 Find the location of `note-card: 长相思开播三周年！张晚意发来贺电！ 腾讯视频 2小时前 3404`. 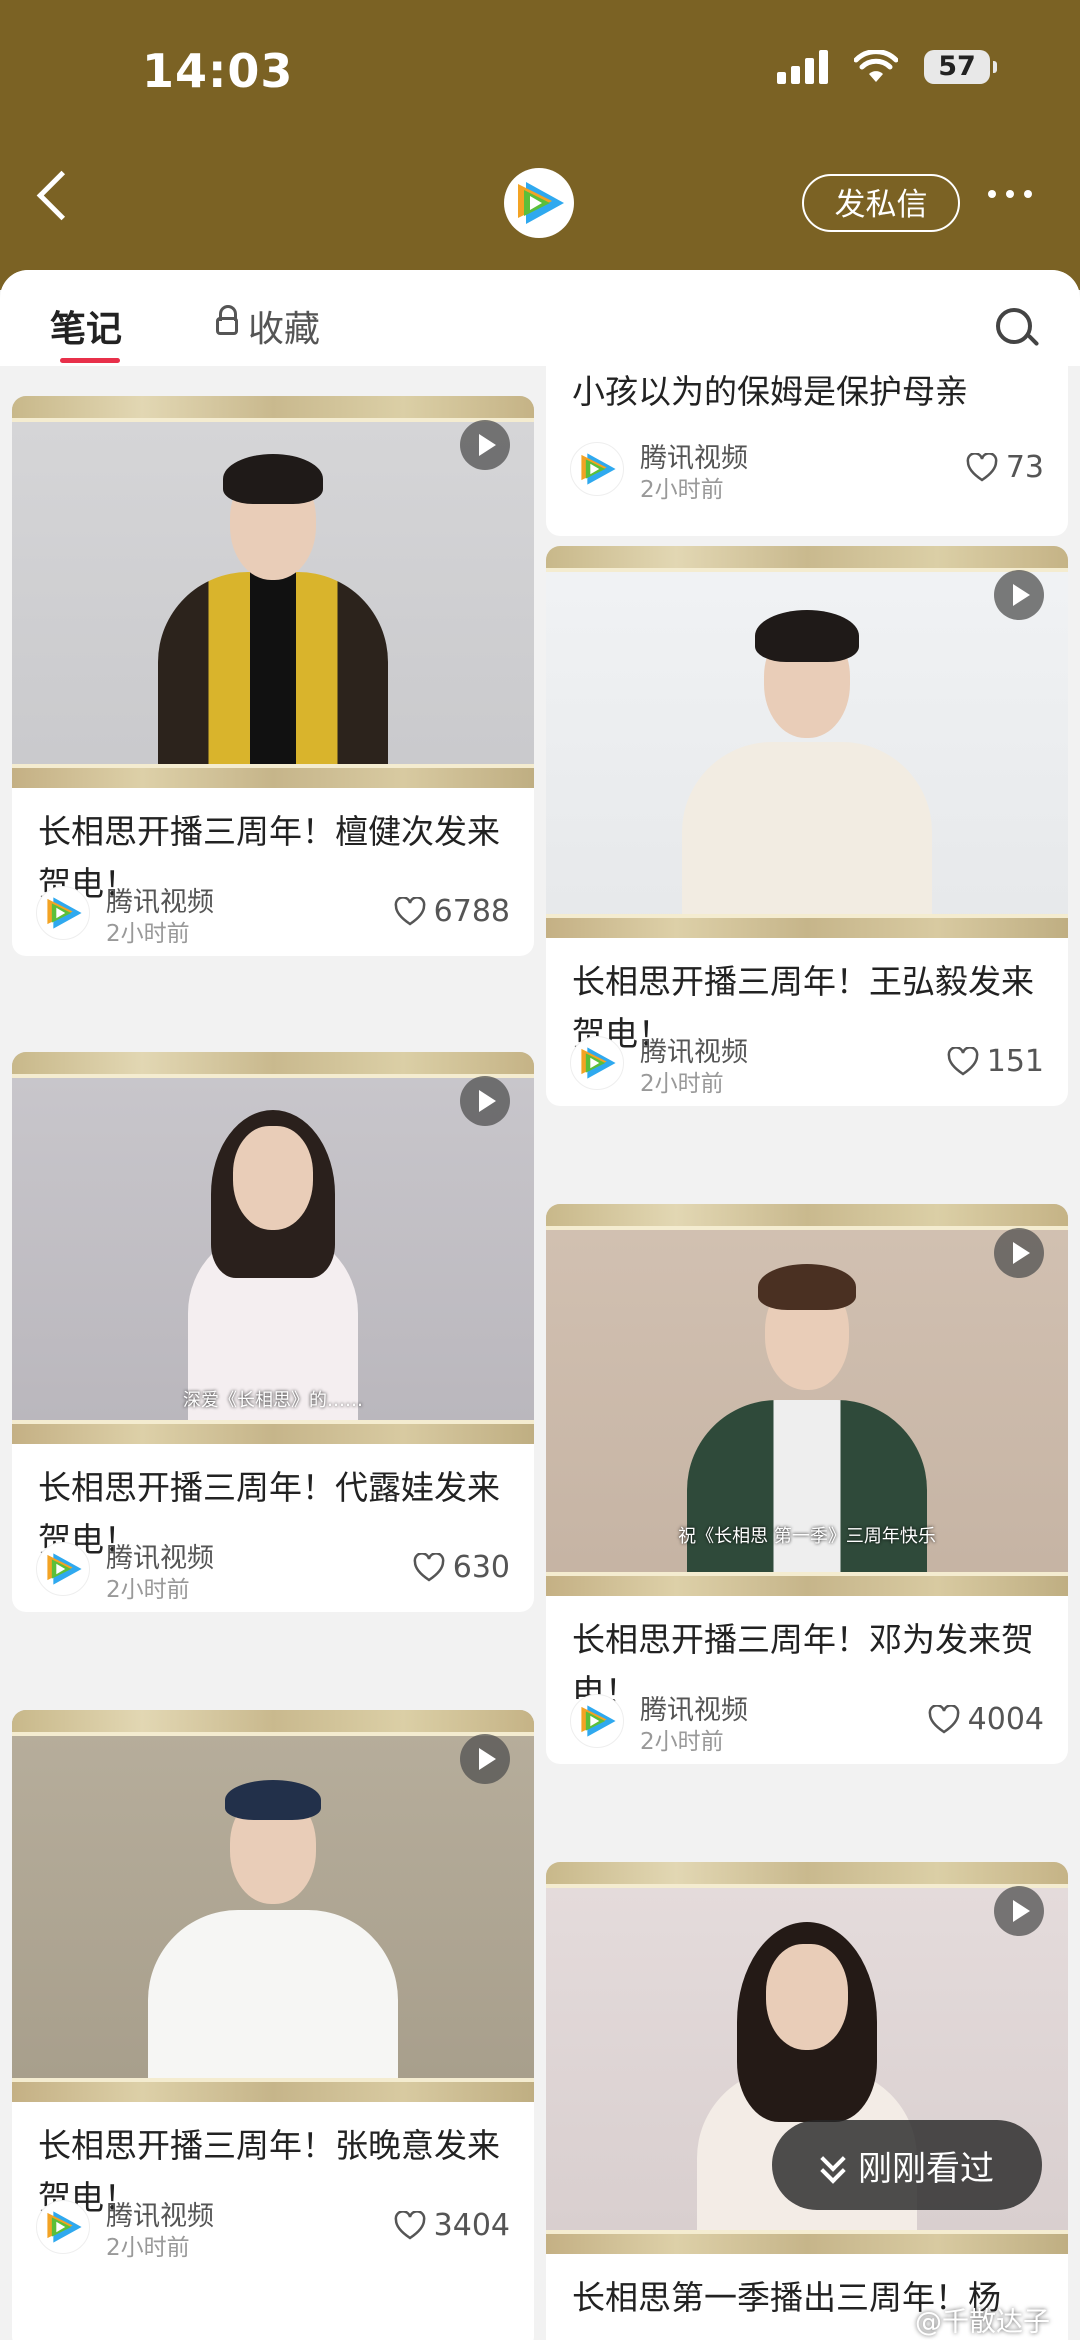

note-card: 长相思开播三周年！张晚意发来贺电！ 腾讯视频 2小时前 3404 is located at coordinates (273, 2025).